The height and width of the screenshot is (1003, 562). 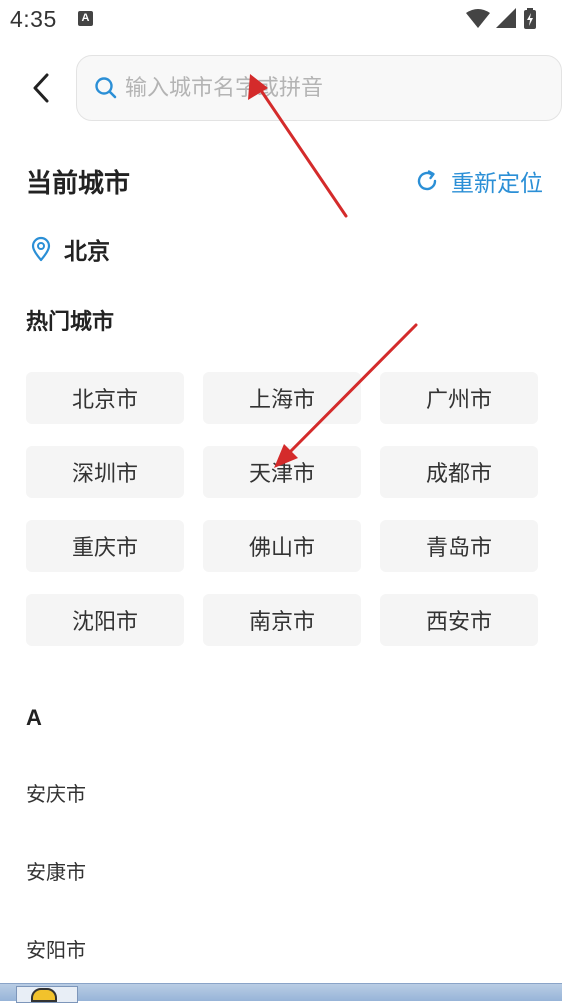 What do you see at coordinates (335, 88) in the screenshot?
I see `search-input` at bounding box center [335, 88].